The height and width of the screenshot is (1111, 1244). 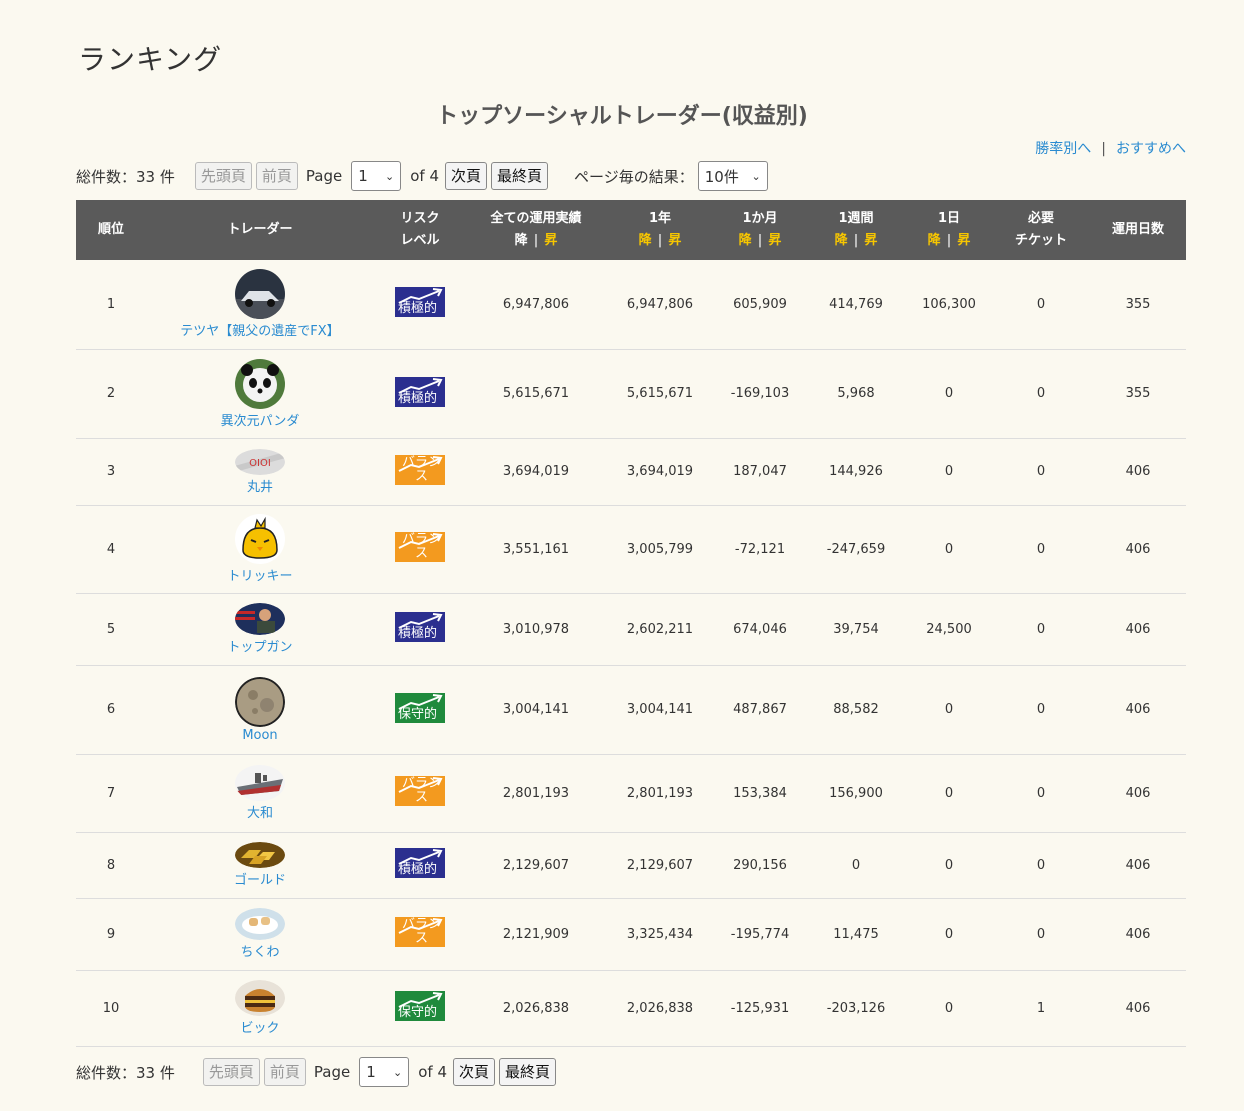 What do you see at coordinates (660, 1008) in the screenshot?
I see `one-year-cell: 2,026,838` at bounding box center [660, 1008].